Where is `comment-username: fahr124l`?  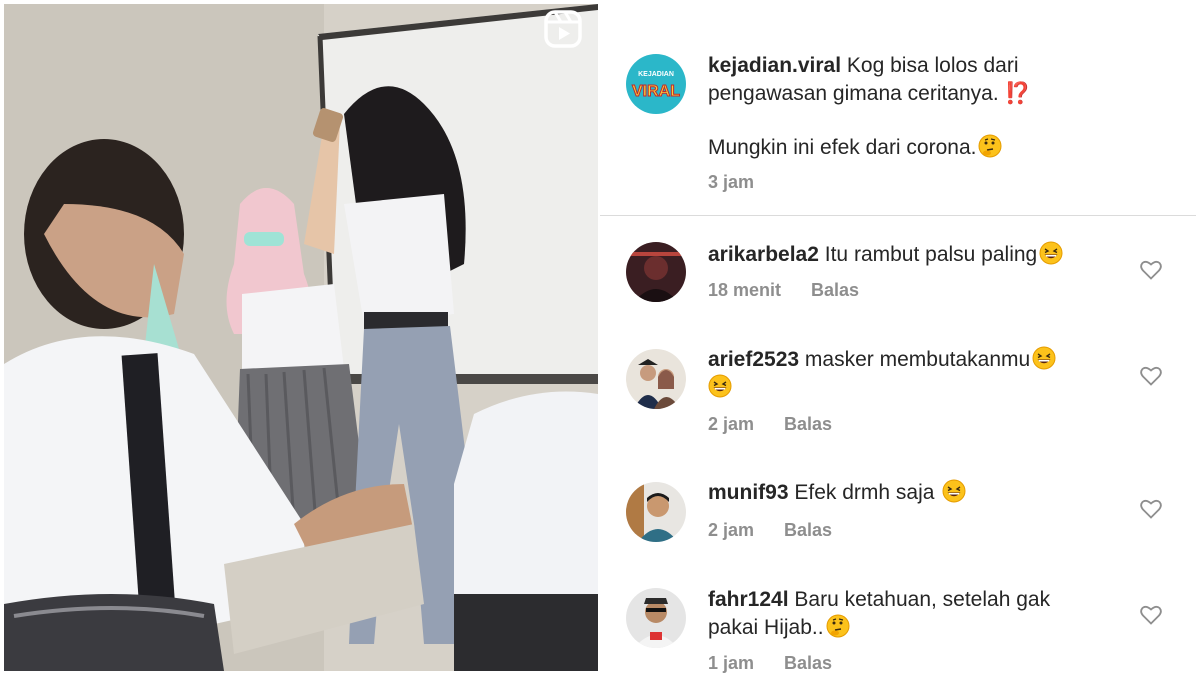
comment-username: fahr124l is located at coordinates (748, 599).